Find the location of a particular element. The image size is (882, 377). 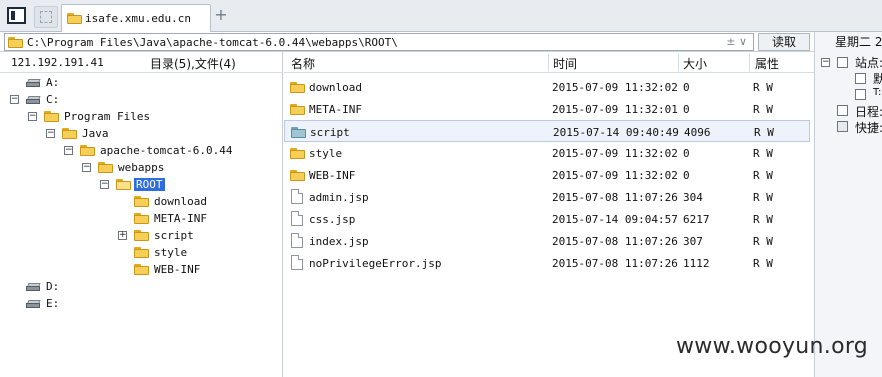

site-item-1: 默 is located at coordinates (877, 78).